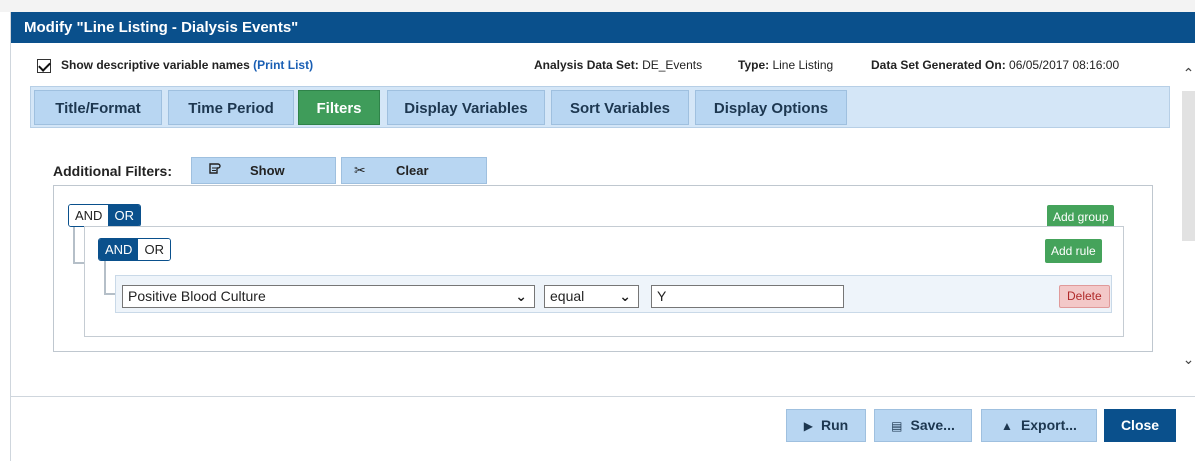 Image resolution: width=1195 pixels, height=461 pixels. I want to click on dataset-value: DE_Events, so click(672, 65).